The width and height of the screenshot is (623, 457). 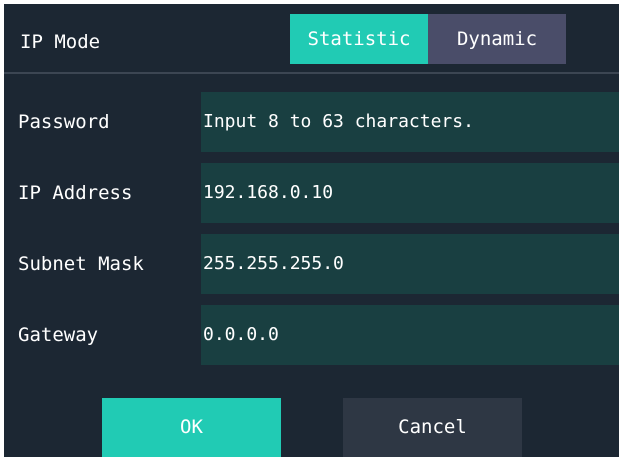 What do you see at coordinates (410, 335) in the screenshot?
I see `gateway-field: 0.0.0.0` at bounding box center [410, 335].